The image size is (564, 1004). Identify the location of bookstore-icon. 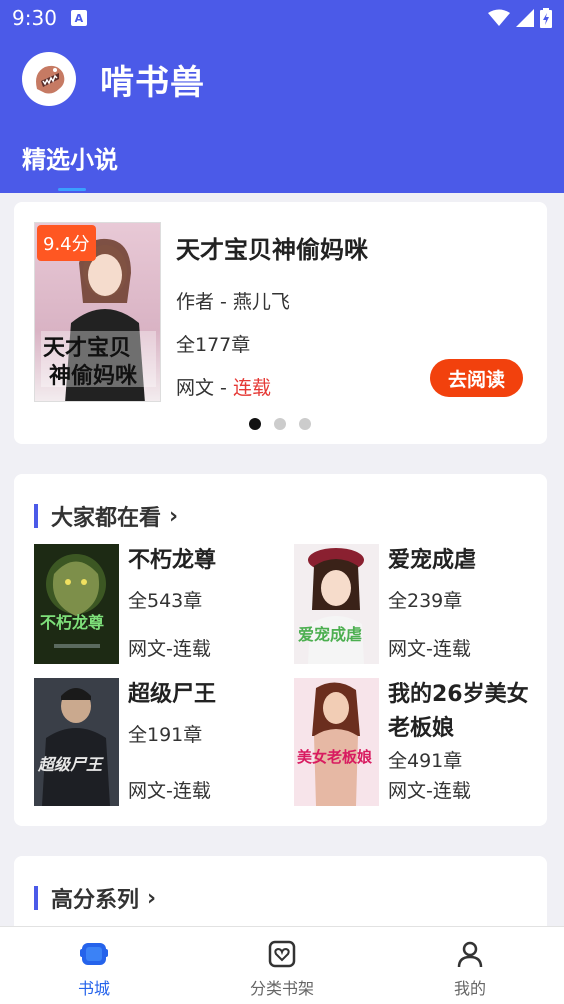
(94, 954).